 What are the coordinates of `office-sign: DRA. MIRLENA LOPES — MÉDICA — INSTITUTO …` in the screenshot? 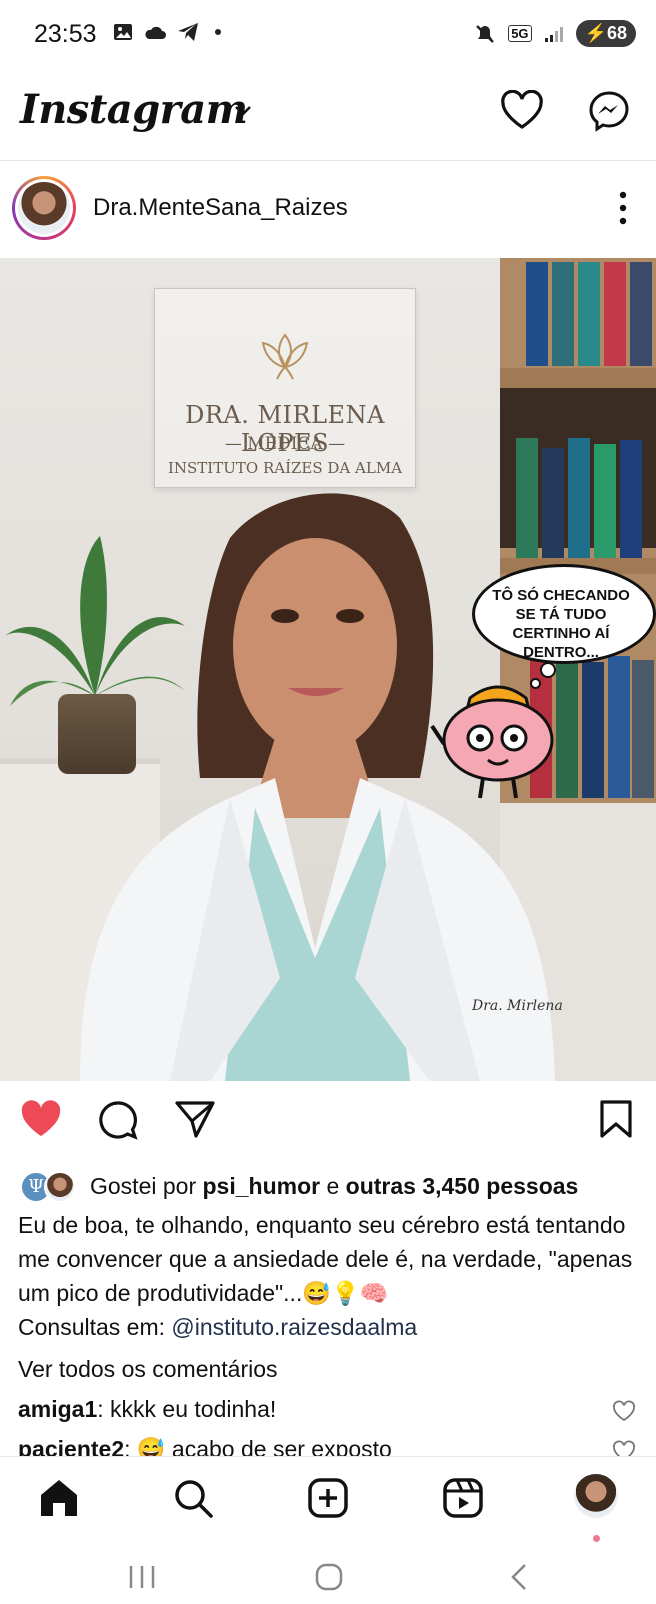 It's located at (285, 388).